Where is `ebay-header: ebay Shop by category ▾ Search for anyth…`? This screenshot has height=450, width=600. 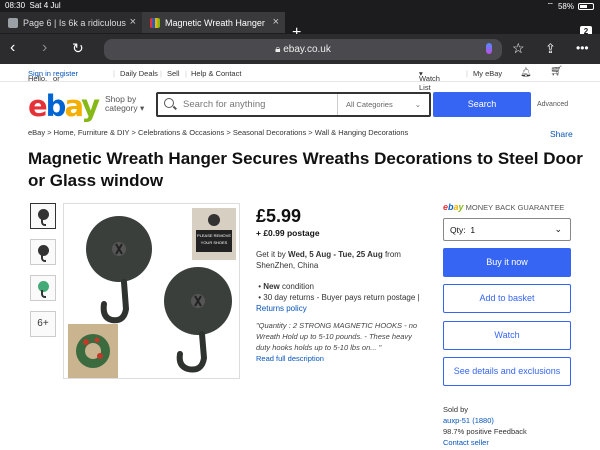
ebay-header: ebay Shop by category ▾ Search for anyth… is located at coordinates (300, 104).